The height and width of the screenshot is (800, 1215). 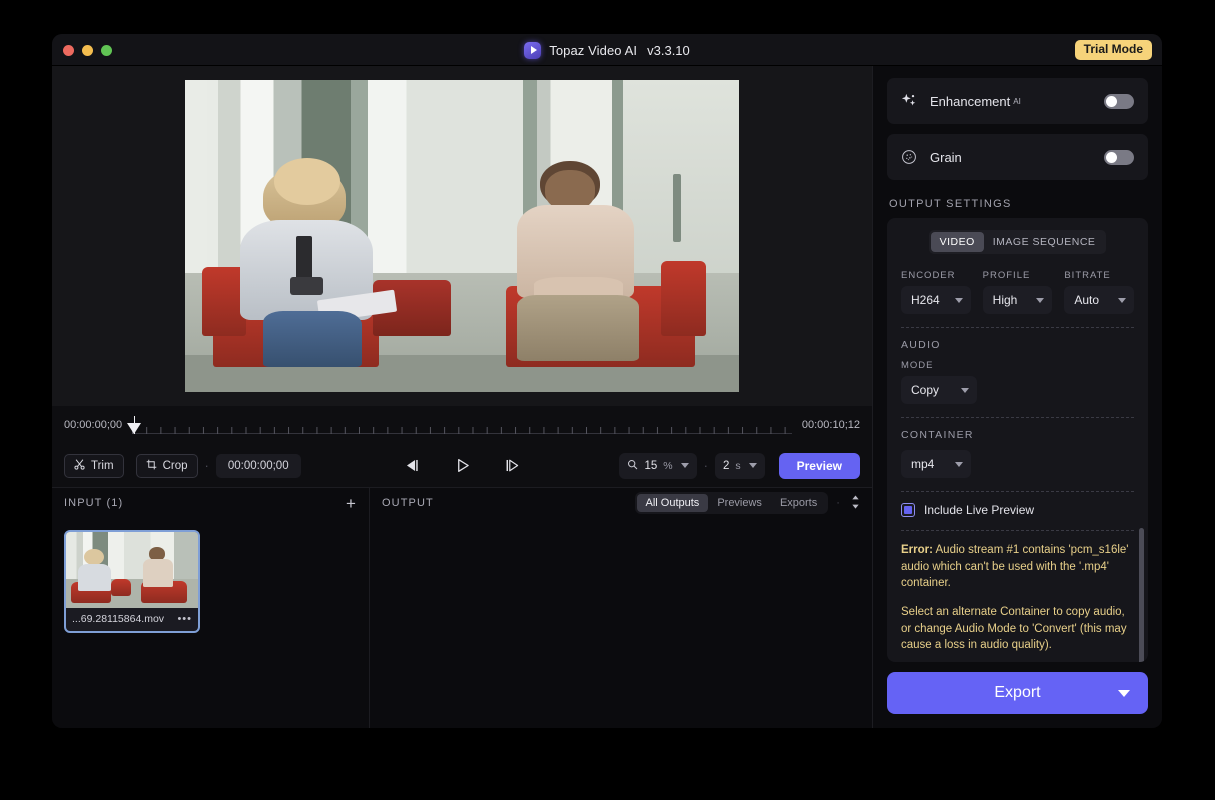 I want to click on crop-icon, so click(x=151, y=466).